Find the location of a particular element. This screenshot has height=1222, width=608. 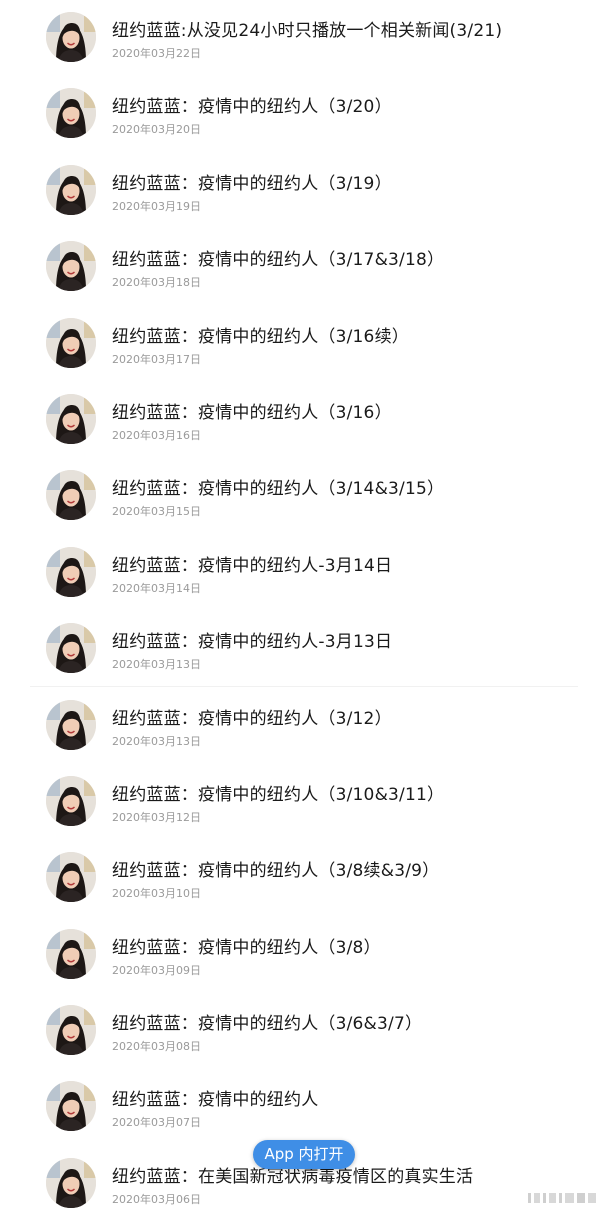

post-title: 纽约蓝蓝：疫情中的纽约人（3/16续） is located at coordinates (260, 334).